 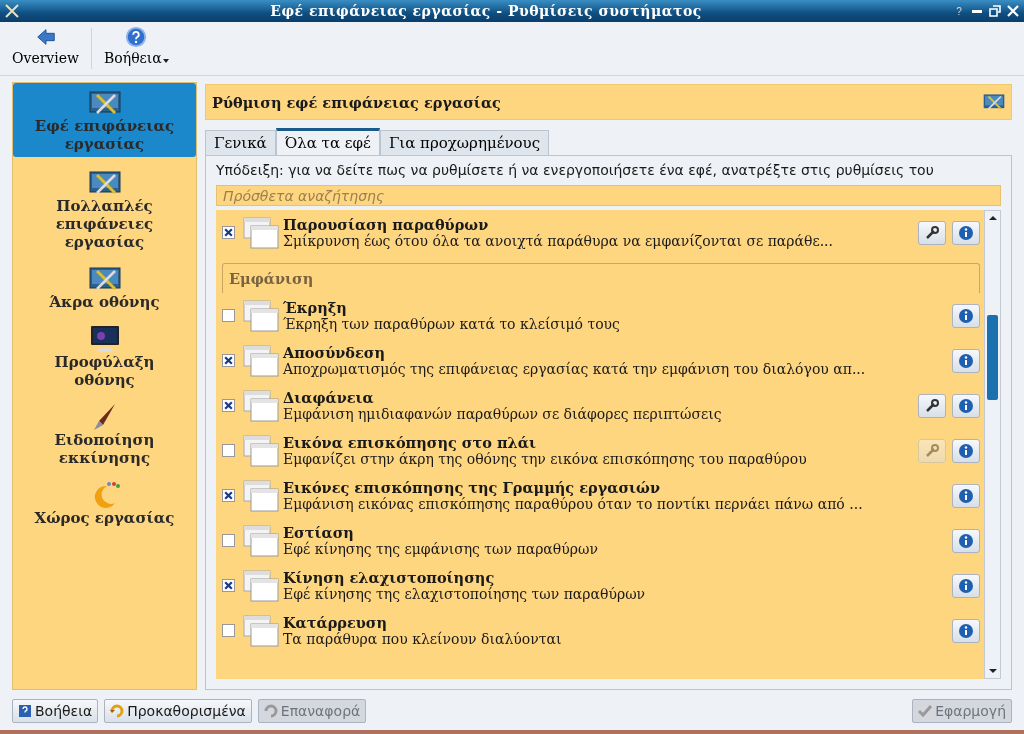 I want to click on sidebar-item: Εφέ επιφάνειας εργασίας, so click(x=104, y=120).